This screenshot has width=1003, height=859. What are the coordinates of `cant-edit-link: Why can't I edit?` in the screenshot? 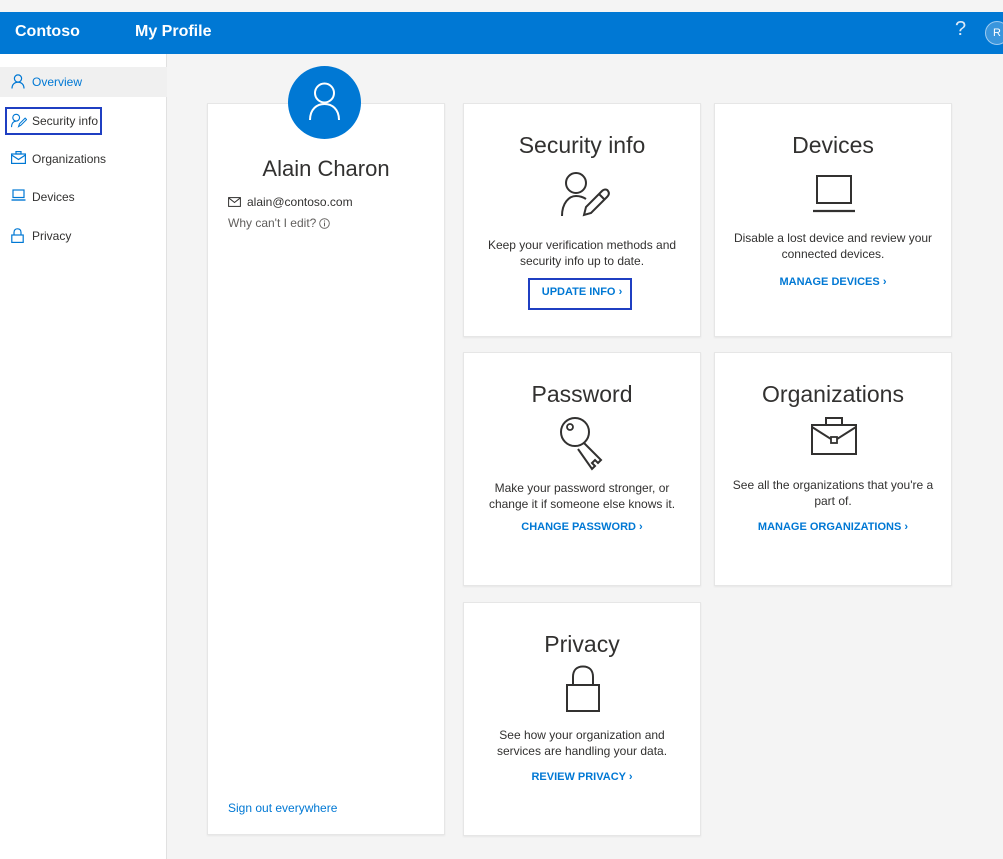 It's located at (279, 223).